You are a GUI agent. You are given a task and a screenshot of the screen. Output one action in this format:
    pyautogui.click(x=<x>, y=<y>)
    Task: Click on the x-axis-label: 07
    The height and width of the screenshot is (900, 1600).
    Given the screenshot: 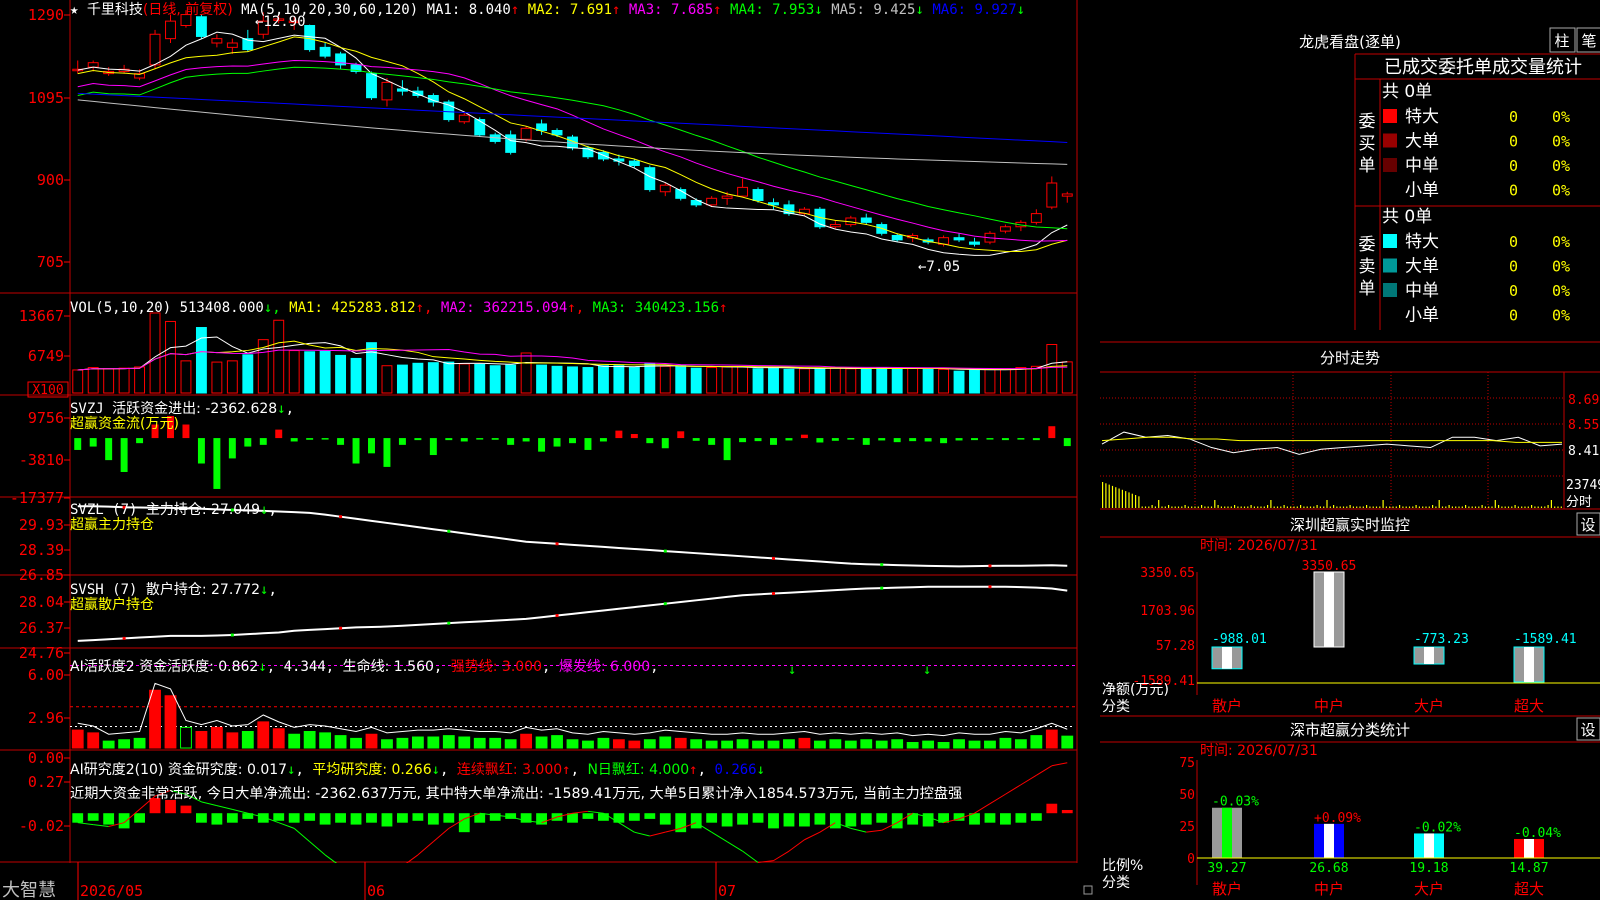 What is the action you would take?
    pyautogui.click(x=727, y=891)
    